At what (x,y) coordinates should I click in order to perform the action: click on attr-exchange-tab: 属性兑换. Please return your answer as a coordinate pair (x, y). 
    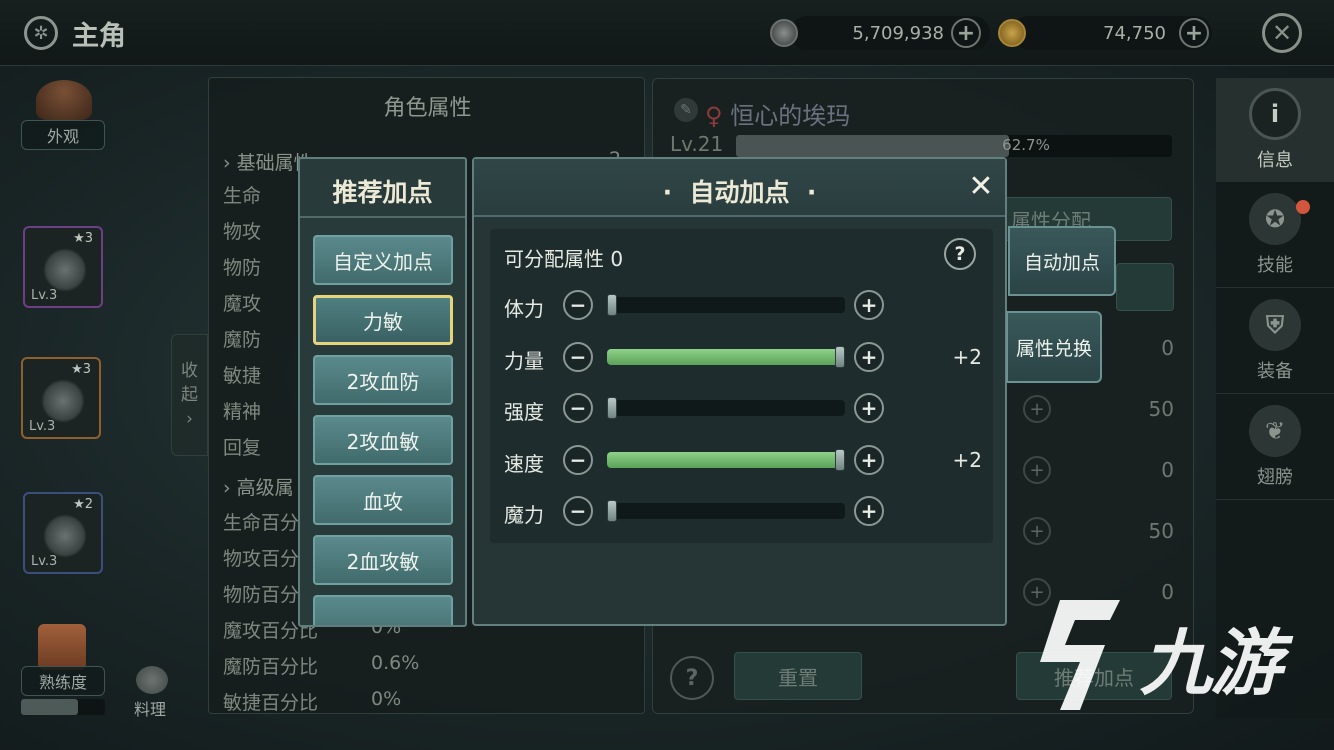
    Looking at the image, I should click on (1054, 347).